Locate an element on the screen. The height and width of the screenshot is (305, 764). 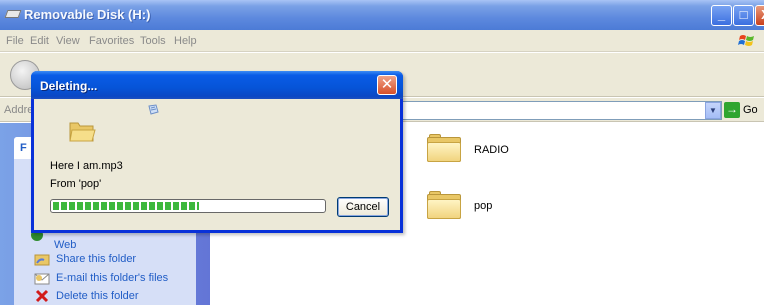
window-titlebar: Removable Disk (H:) is located at coordinates (382, 15).